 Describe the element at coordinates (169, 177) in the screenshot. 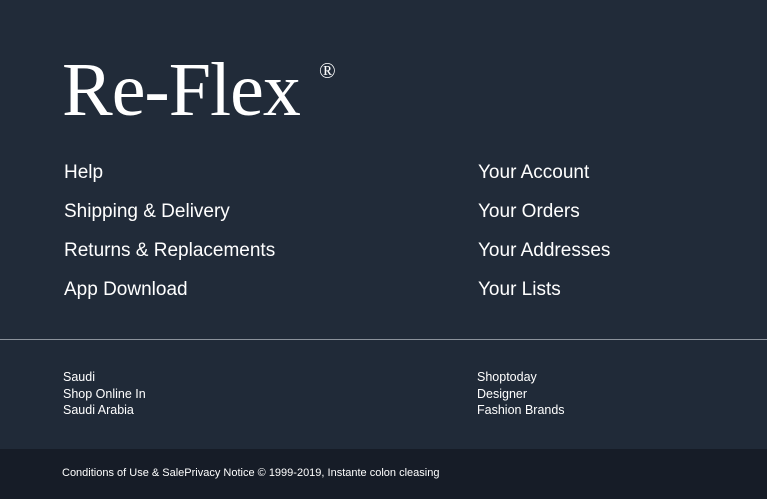

I see `link-help: Help` at that location.